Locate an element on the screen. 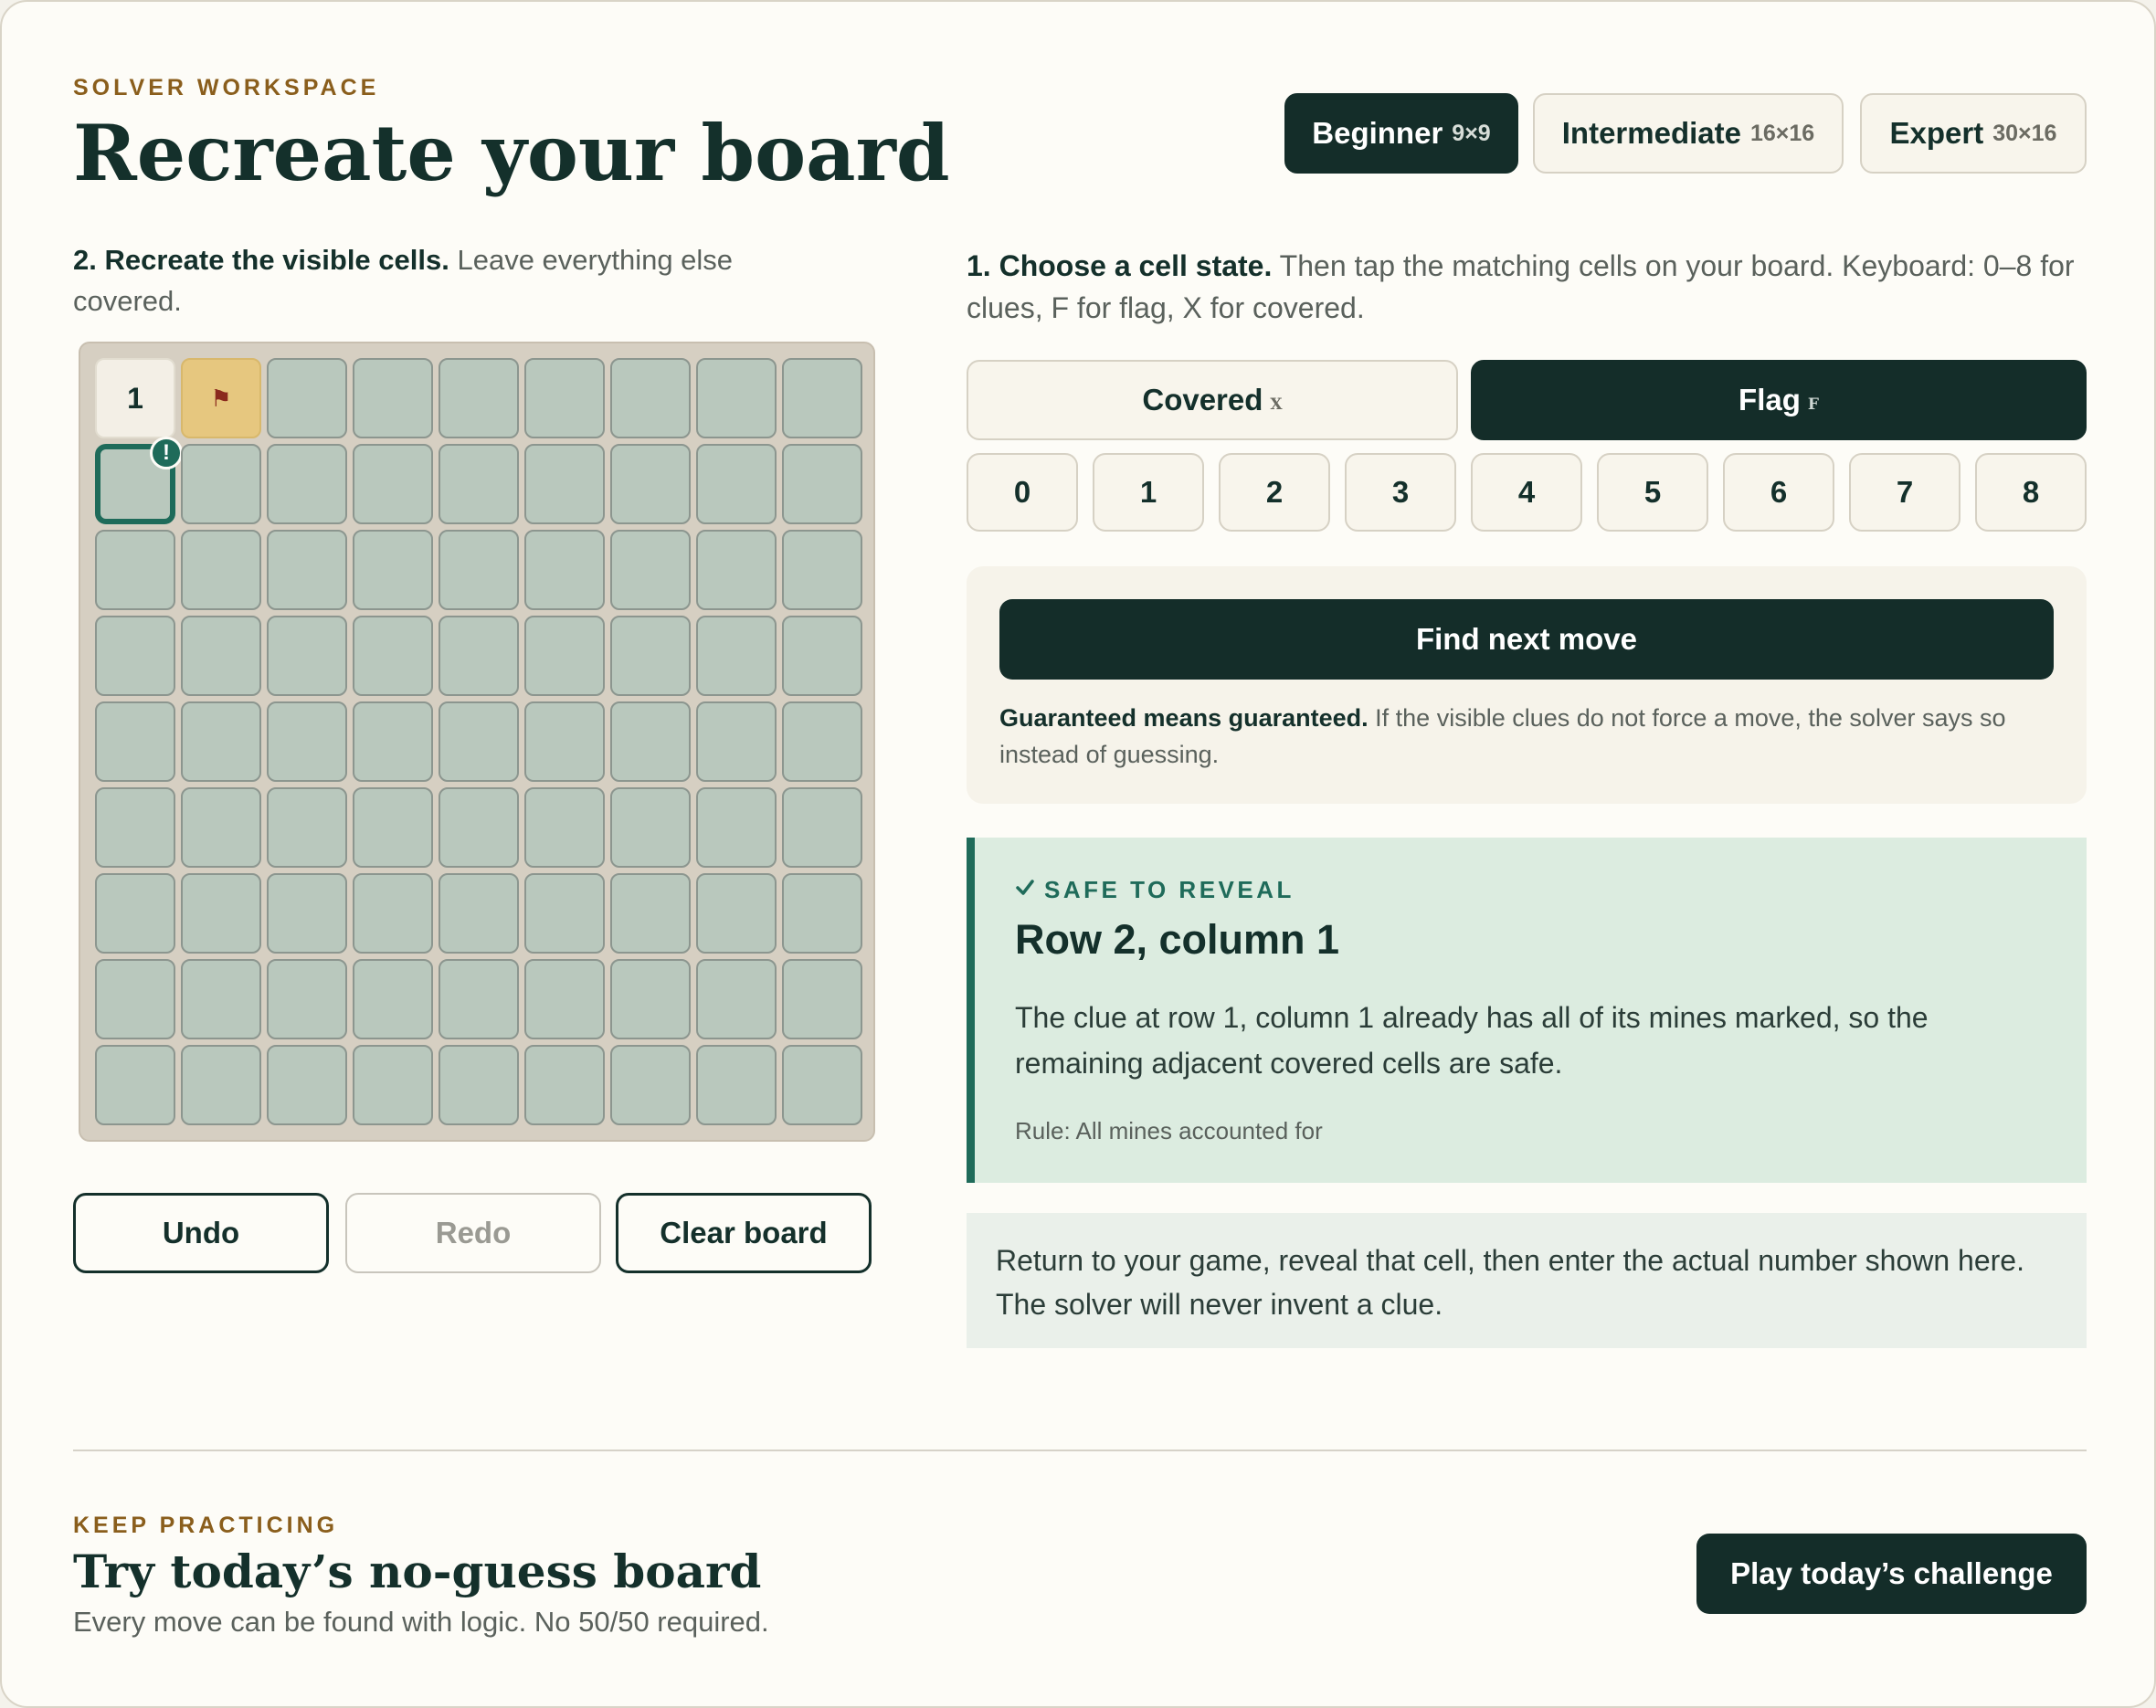 The width and height of the screenshot is (2156, 1708). clue-button-5: 5 is located at coordinates (1652, 493).